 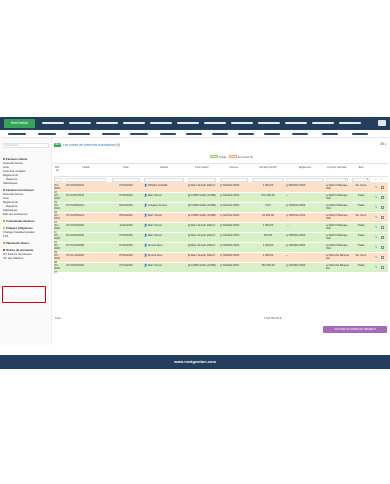 What do you see at coordinates (235, 255) in the screenshot?
I see `cell-invoice: ▤SF2002-0005` at bounding box center [235, 255].